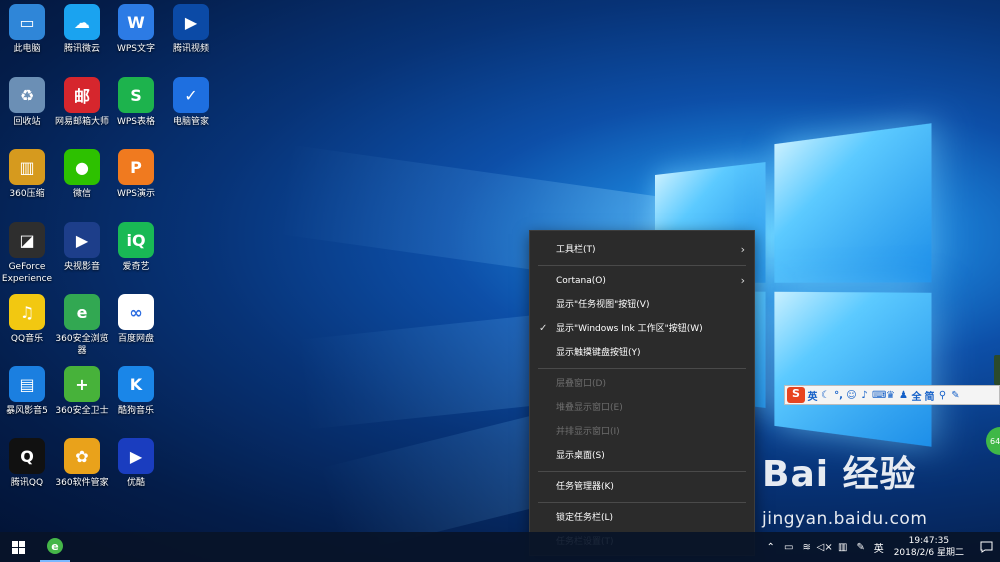  Describe the element at coordinates (136, 167) in the screenshot. I see `wps-presentation-icon: P` at that location.